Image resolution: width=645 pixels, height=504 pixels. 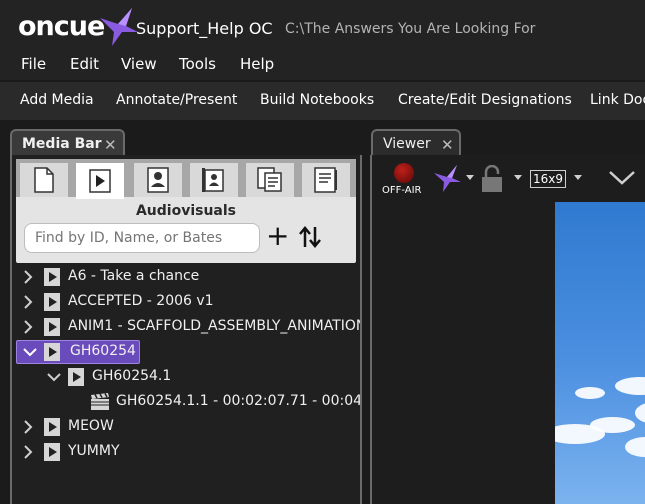 What do you see at coordinates (57, 100) in the screenshot?
I see `add-media-button: Add Media` at bounding box center [57, 100].